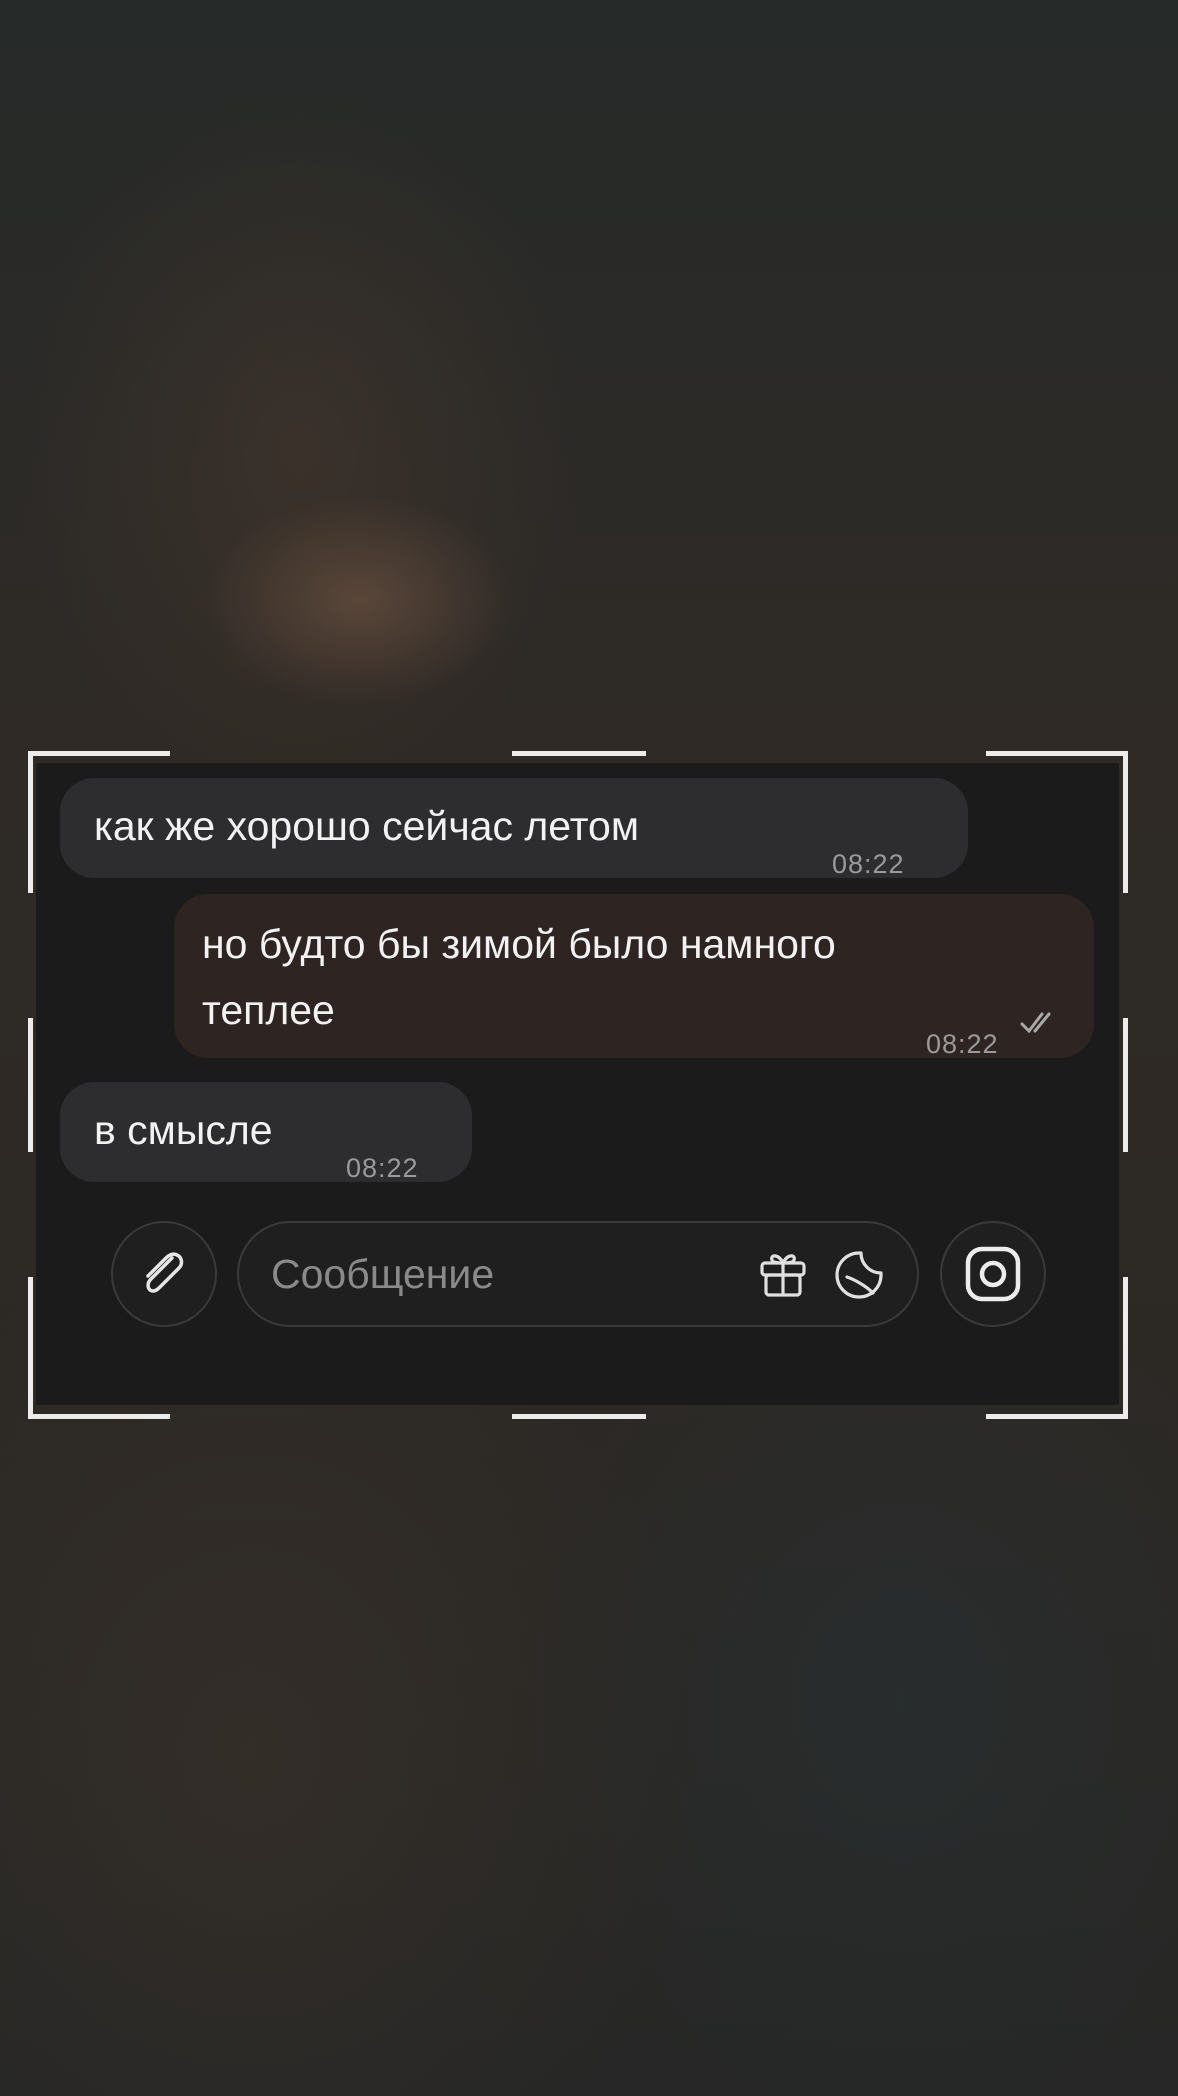 This screenshot has width=1178, height=2096. I want to click on camera-icon, so click(993, 1274).